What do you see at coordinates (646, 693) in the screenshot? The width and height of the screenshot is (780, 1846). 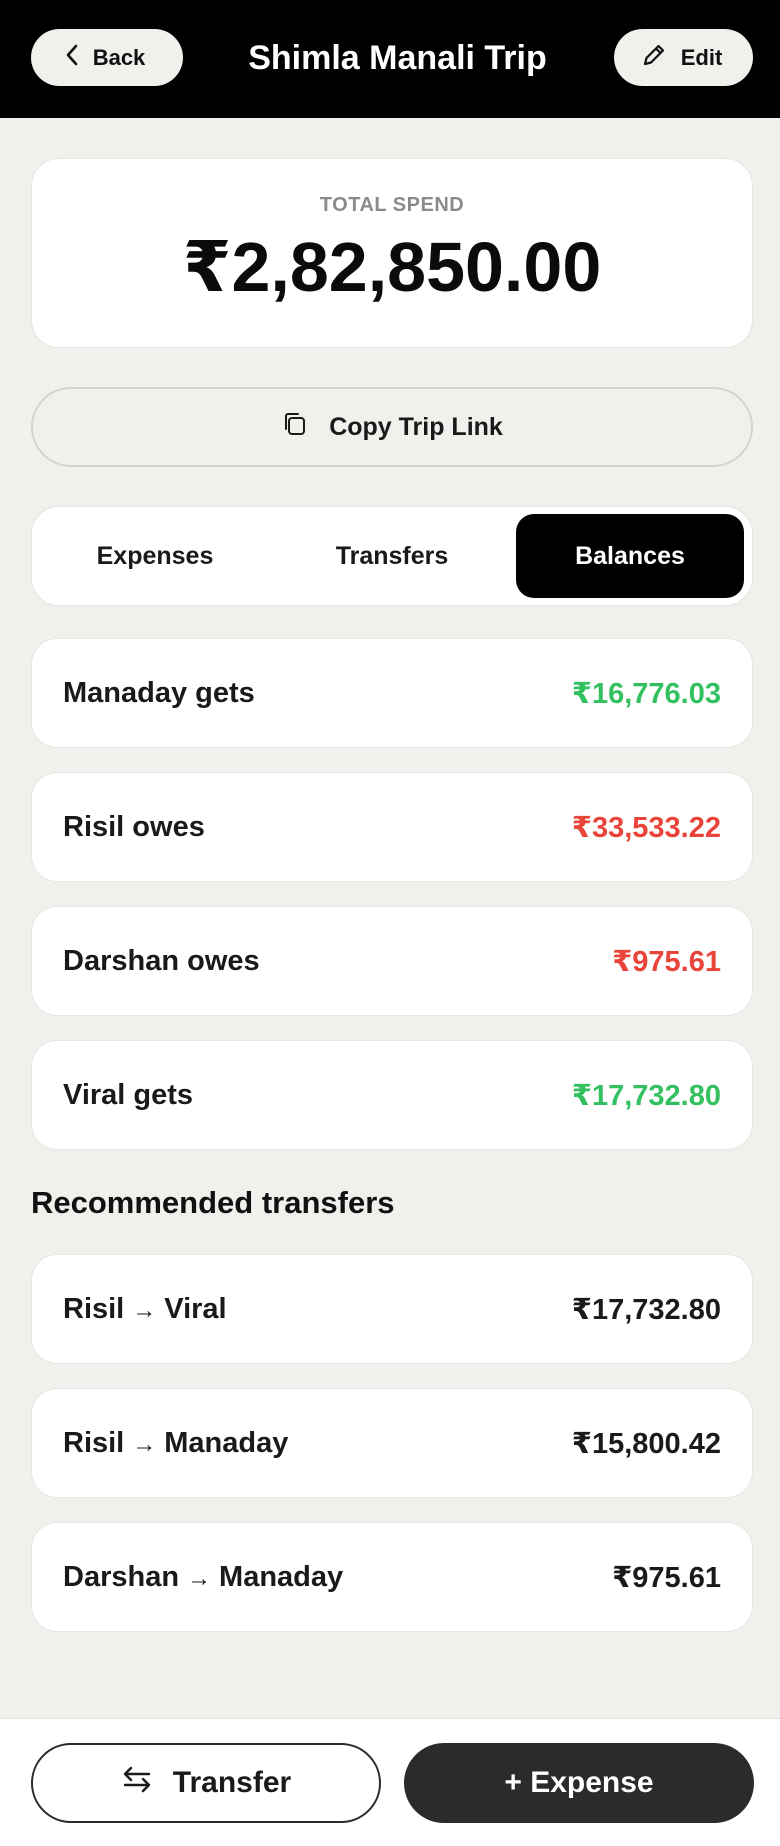 I see `balance-amount: ₹16,776.03` at bounding box center [646, 693].